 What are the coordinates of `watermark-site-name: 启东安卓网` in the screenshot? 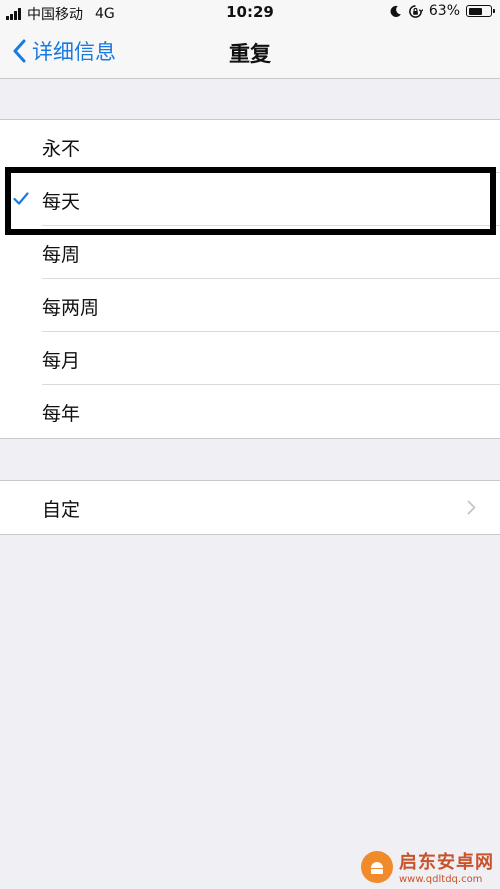 It's located at (446, 862).